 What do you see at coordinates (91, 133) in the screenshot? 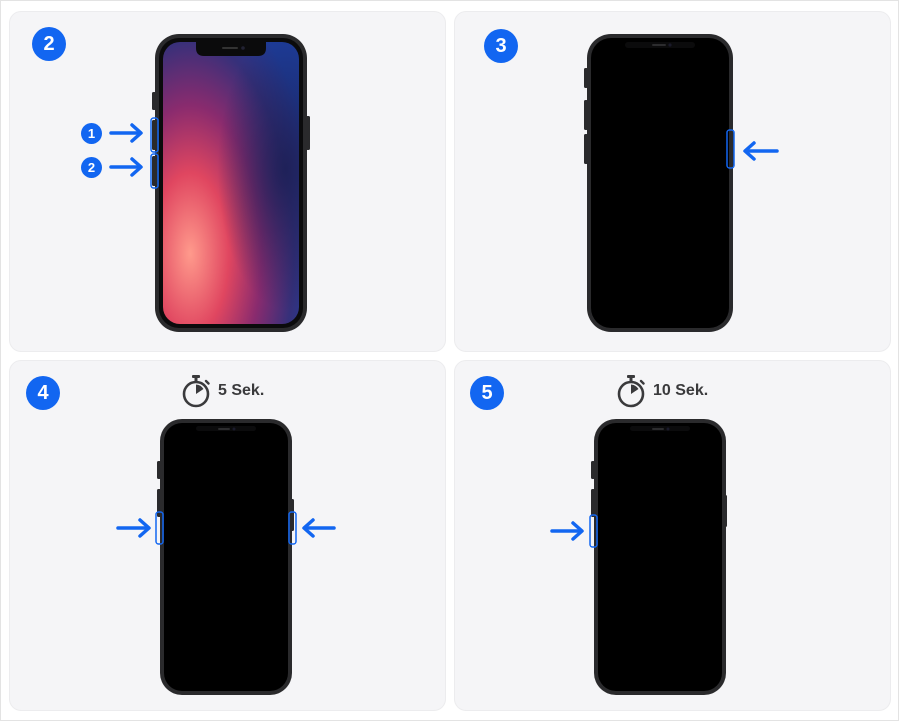
I see `small-badge-1: 1` at bounding box center [91, 133].